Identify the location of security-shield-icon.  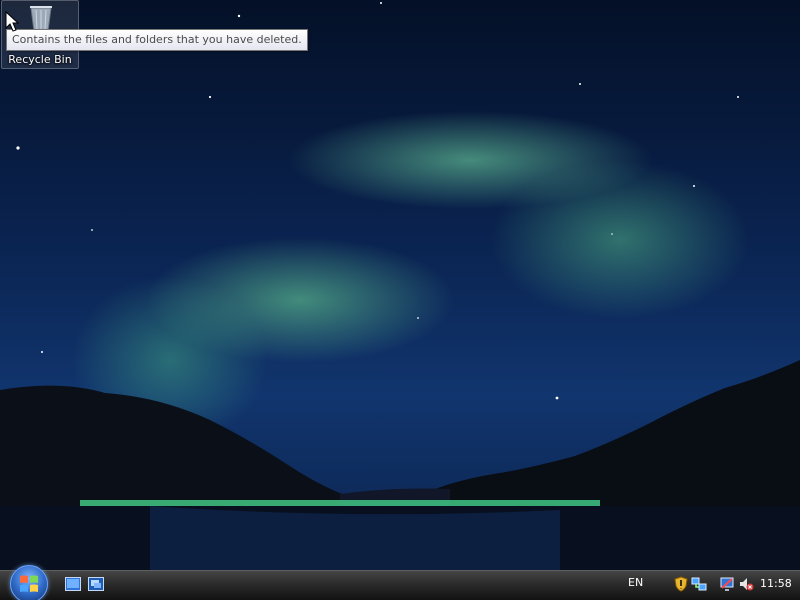
(681, 584).